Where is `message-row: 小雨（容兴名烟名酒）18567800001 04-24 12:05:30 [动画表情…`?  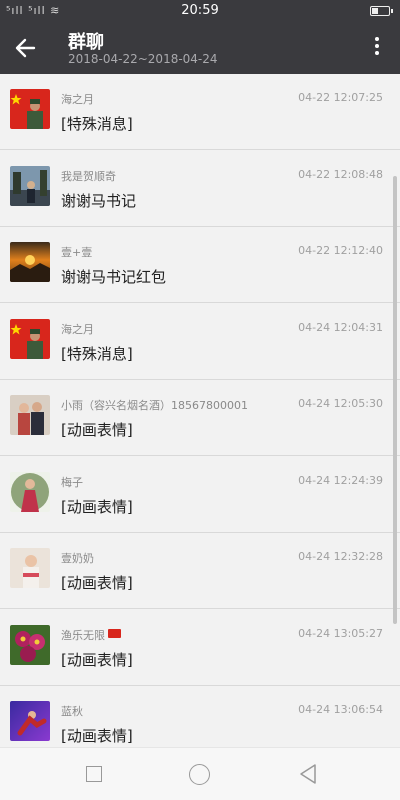 message-row: 小雨（容兴名烟名酒）18567800001 04-24 12:05:30 [动画表情… is located at coordinates (200, 418).